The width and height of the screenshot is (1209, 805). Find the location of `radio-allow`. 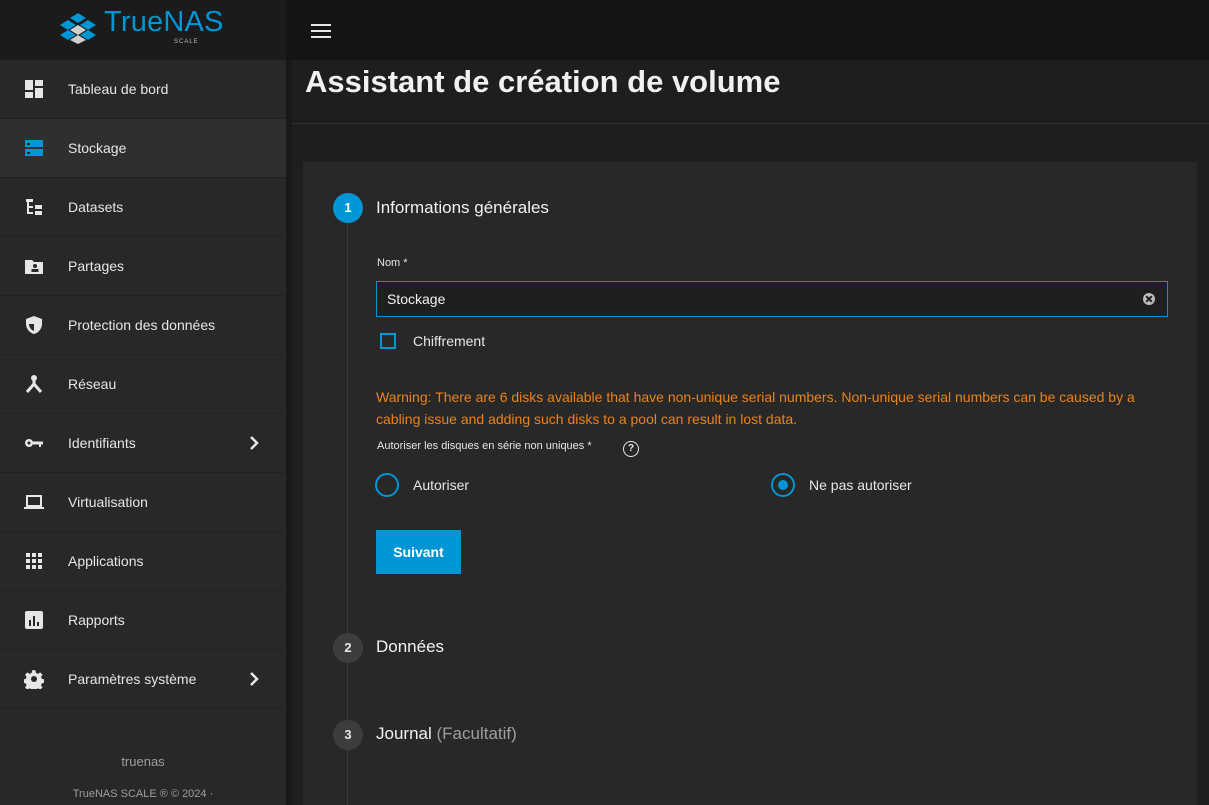

radio-allow is located at coordinates (387, 485).